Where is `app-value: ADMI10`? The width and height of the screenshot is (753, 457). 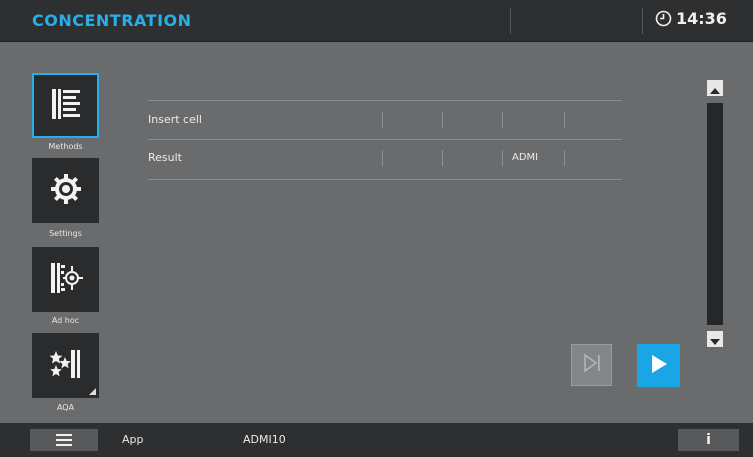 app-value: ADMI10 is located at coordinates (264, 439).